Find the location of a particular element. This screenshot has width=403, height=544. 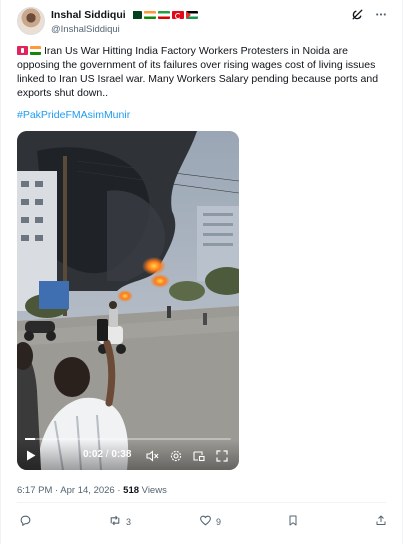

pip-icon is located at coordinates (199, 456).